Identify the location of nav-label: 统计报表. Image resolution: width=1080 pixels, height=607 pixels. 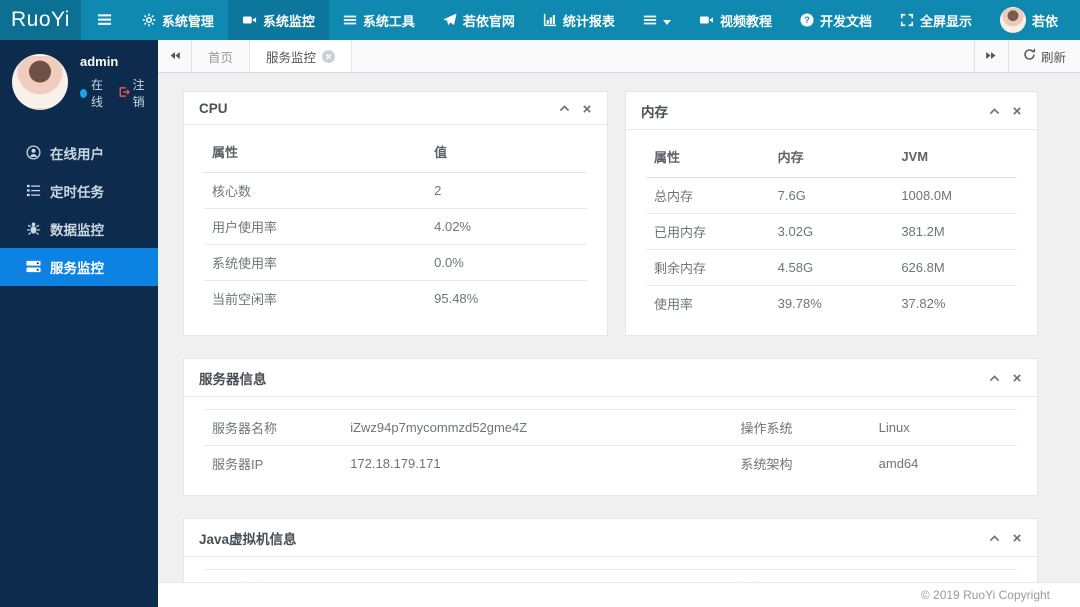
(588, 21).